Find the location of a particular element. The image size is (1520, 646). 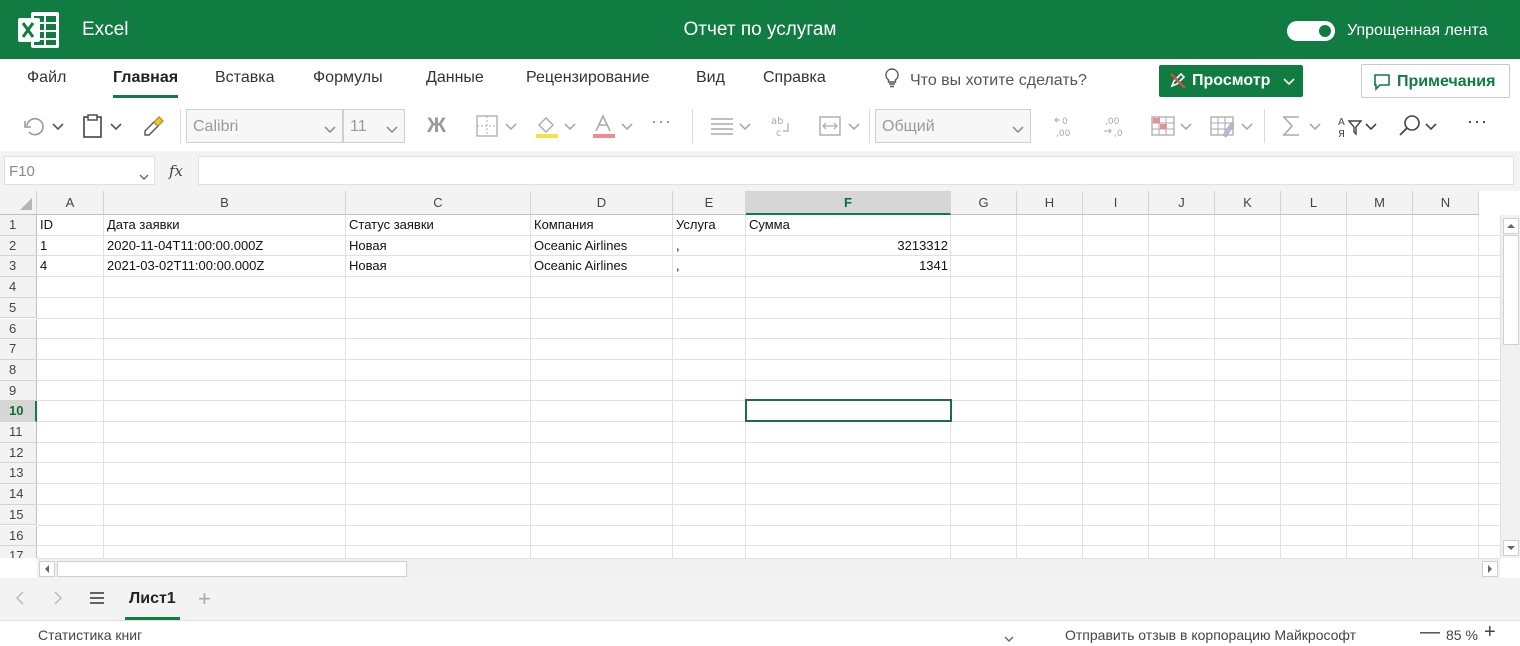

column-header-A: A is located at coordinates (70, 203).